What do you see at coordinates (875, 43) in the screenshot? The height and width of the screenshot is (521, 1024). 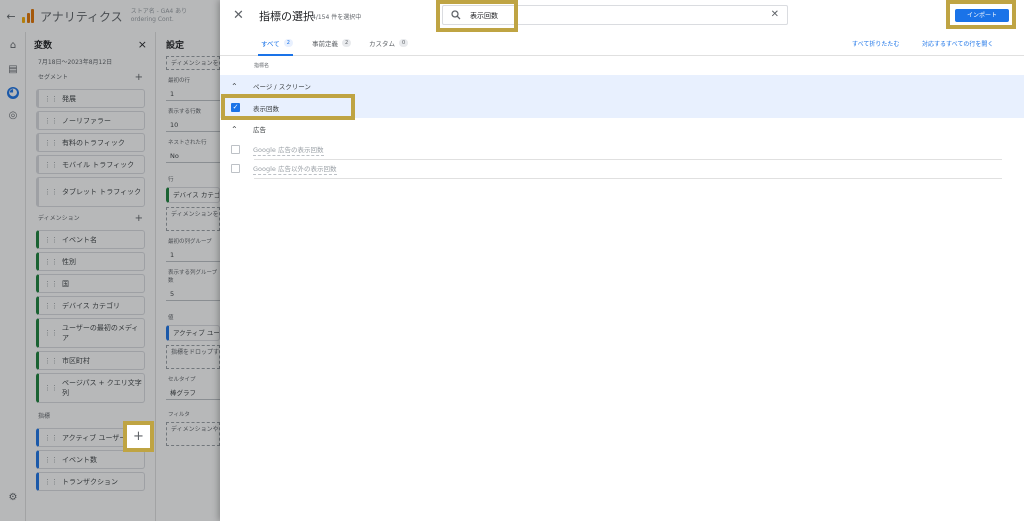 I see `collapse-all-link: すべて折りたたむ` at bounding box center [875, 43].